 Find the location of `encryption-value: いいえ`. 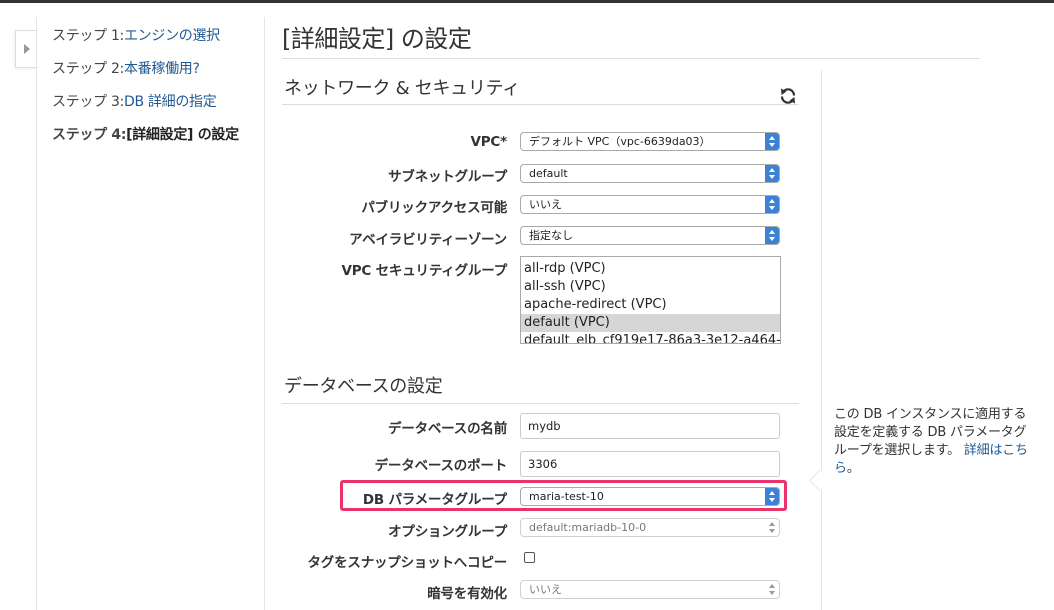

encryption-value: いいえ is located at coordinates (545, 589).